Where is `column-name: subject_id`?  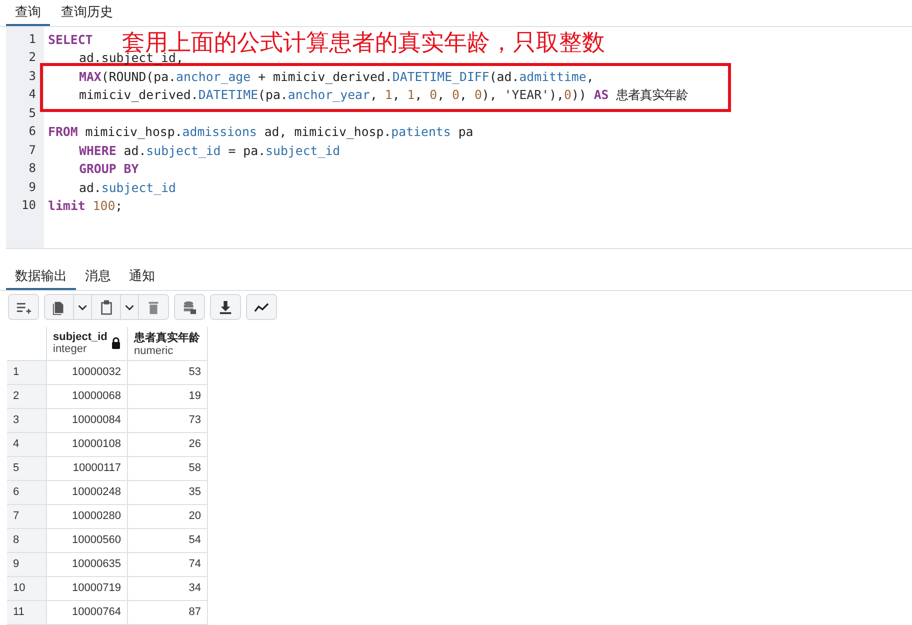 column-name: subject_id is located at coordinates (80, 337).